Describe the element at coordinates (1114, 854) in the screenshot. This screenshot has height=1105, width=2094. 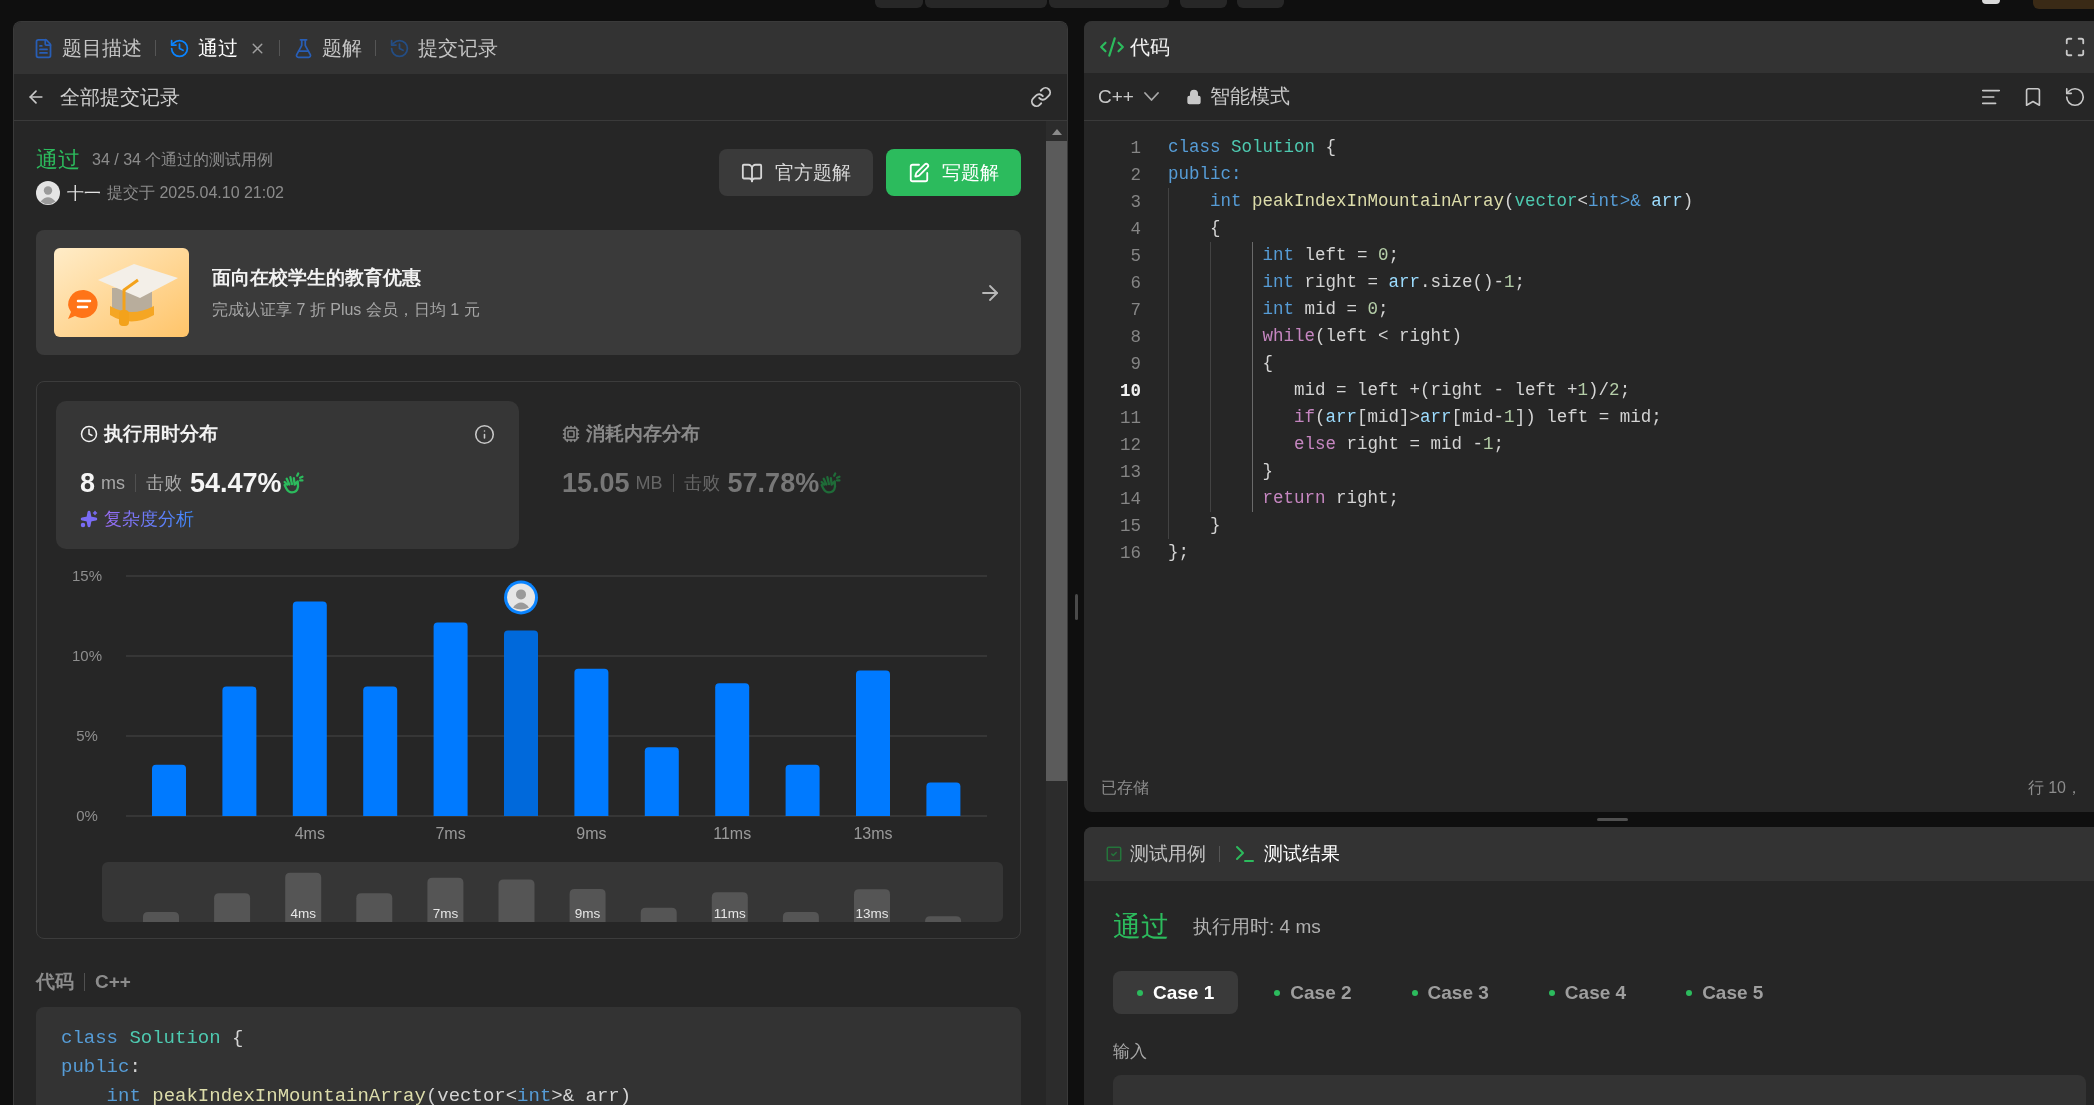
I see `checkbox-icon` at that location.